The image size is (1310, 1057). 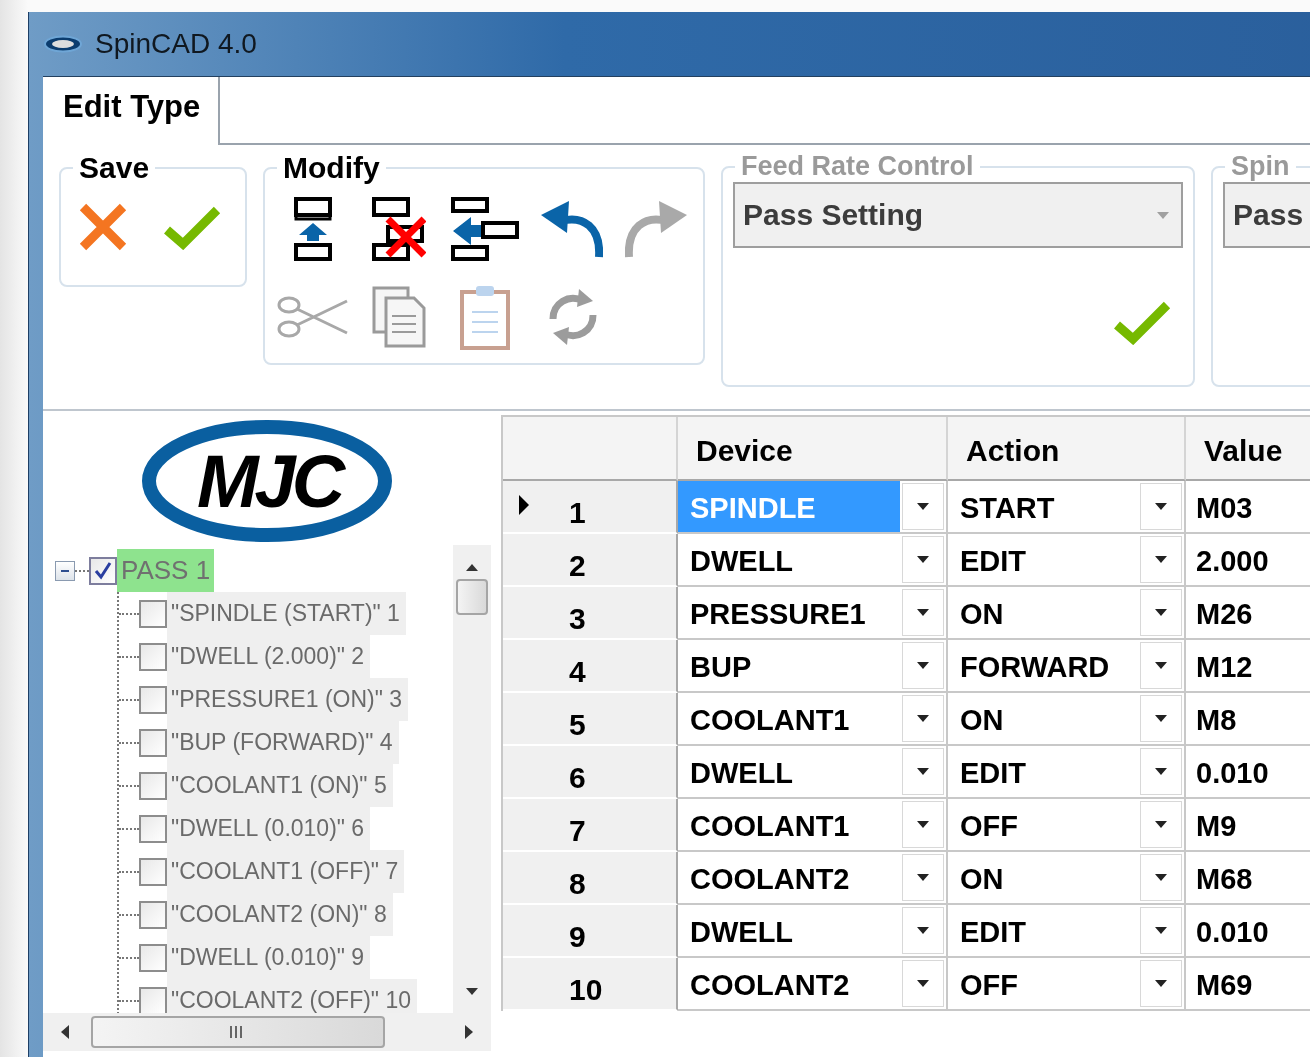 What do you see at coordinates (288, 699) in the screenshot?
I see `tree-item: "PRESSURE1 (ON)" 3` at bounding box center [288, 699].